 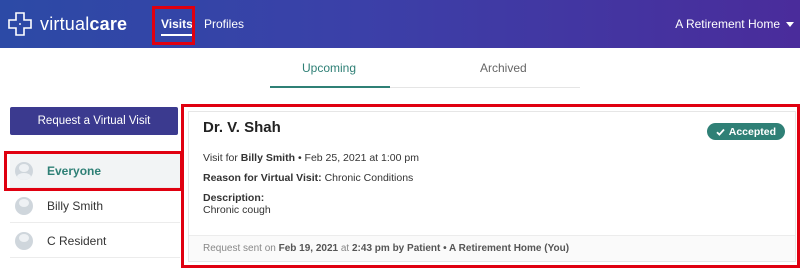 I want to click on chevron-down-icon, so click(x=790, y=24).